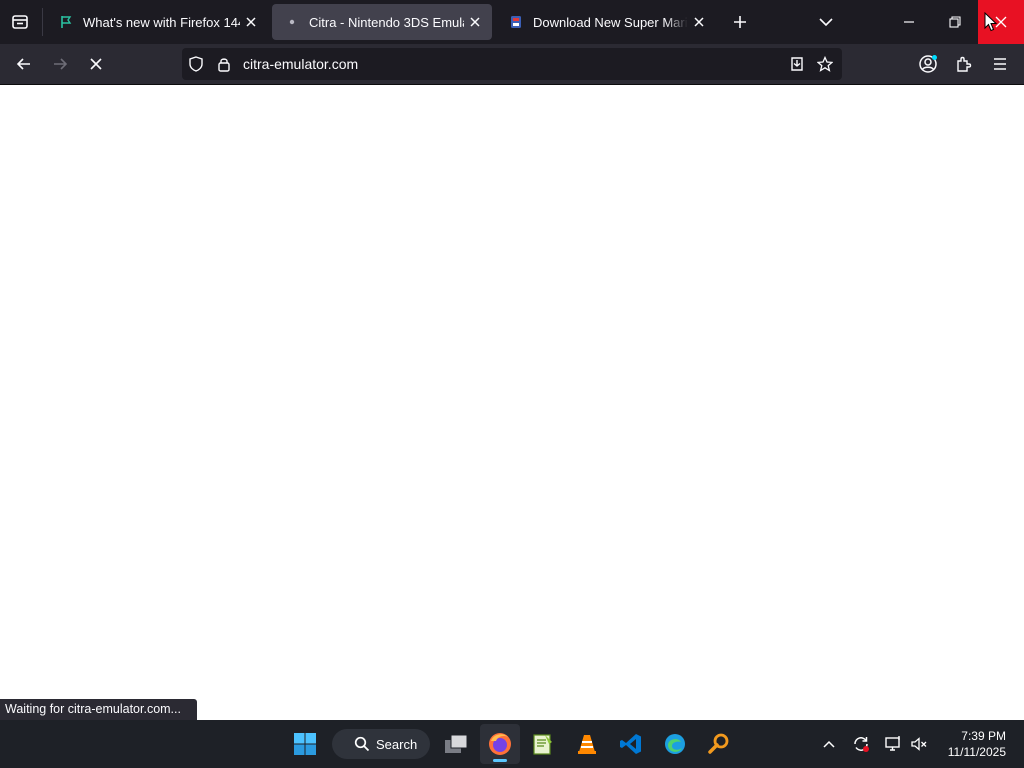 The image size is (1024, 768). What do you see at coordinates (983, 736) in the screenshot?
I see `clock-time: 7:39 PM` at bounding box center [983, 736].